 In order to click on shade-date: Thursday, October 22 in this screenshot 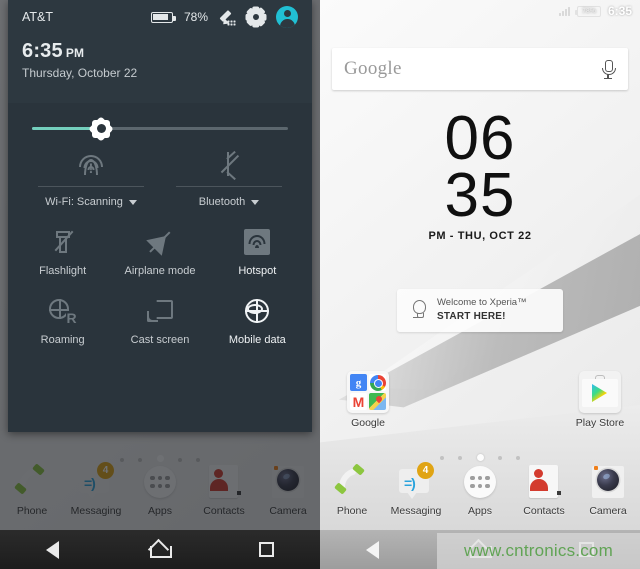, I will do `click(80, 73)`.